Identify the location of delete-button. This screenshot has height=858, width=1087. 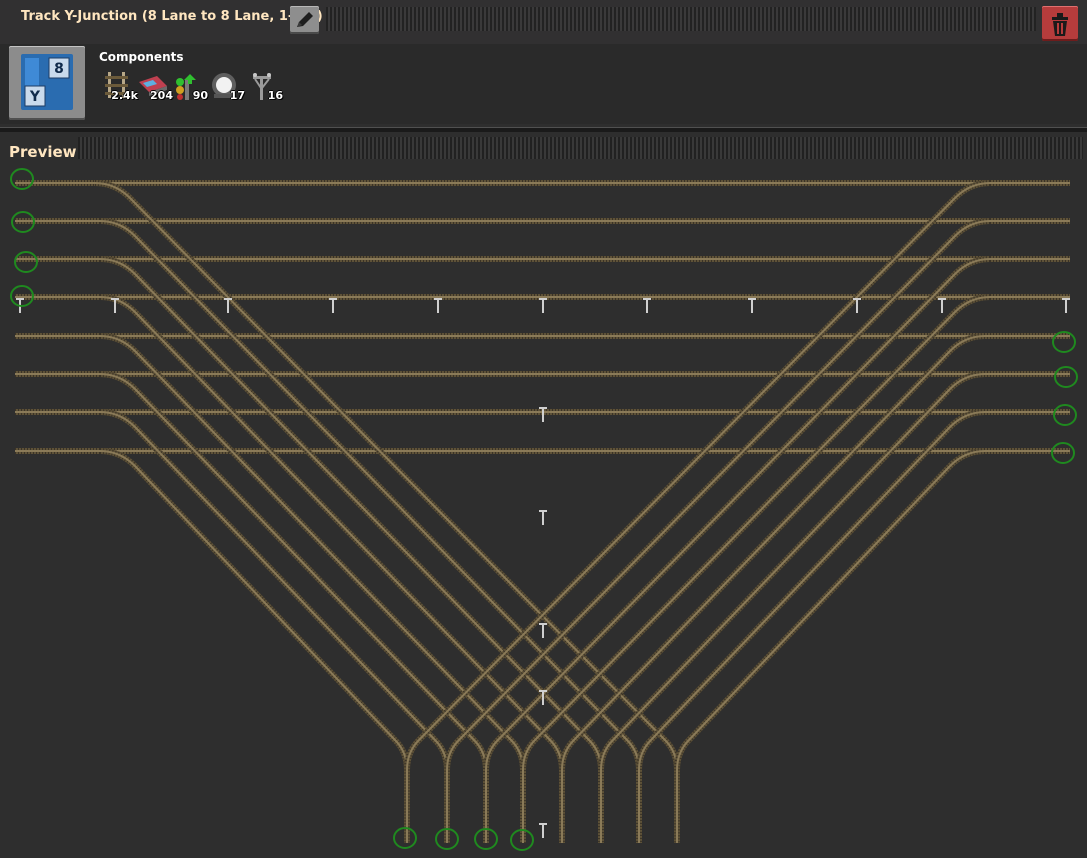
(1060, 23).